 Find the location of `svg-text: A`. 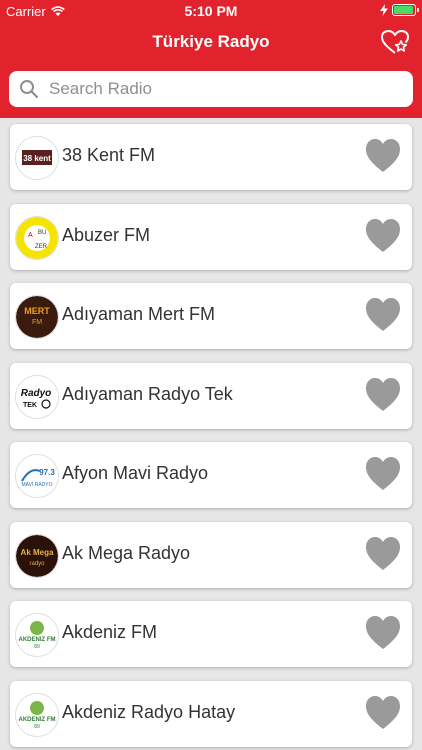

svg-text: A is located at coordinates (30, 235).